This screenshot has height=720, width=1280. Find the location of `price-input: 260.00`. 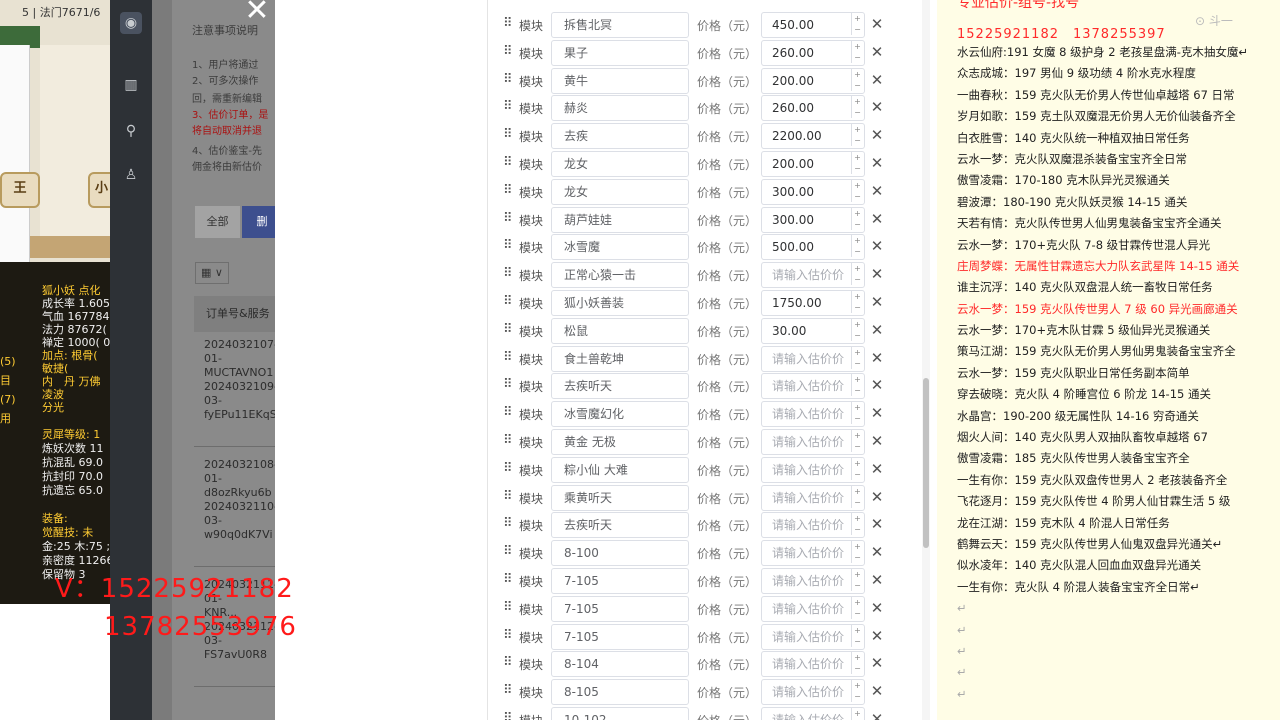

price-input: 260.00 is located at coordinates (813, 52).